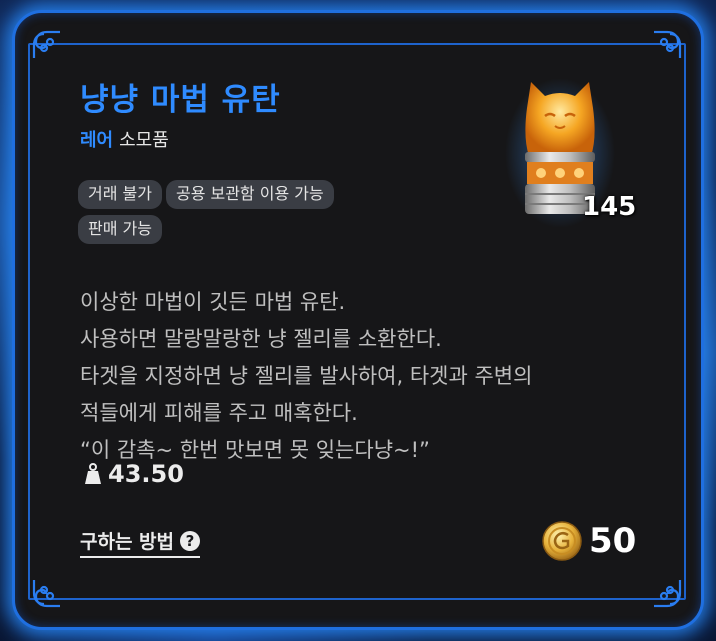  I want to click on weight-value: 43.50, so click(146, 474).